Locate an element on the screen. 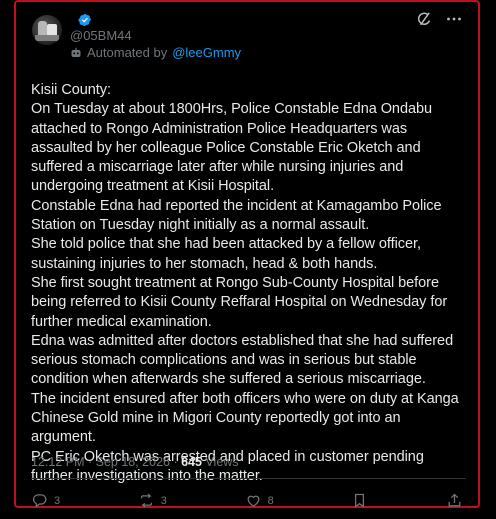 The image size is (496, 519). more-icon is located at coordinates (454, 19).